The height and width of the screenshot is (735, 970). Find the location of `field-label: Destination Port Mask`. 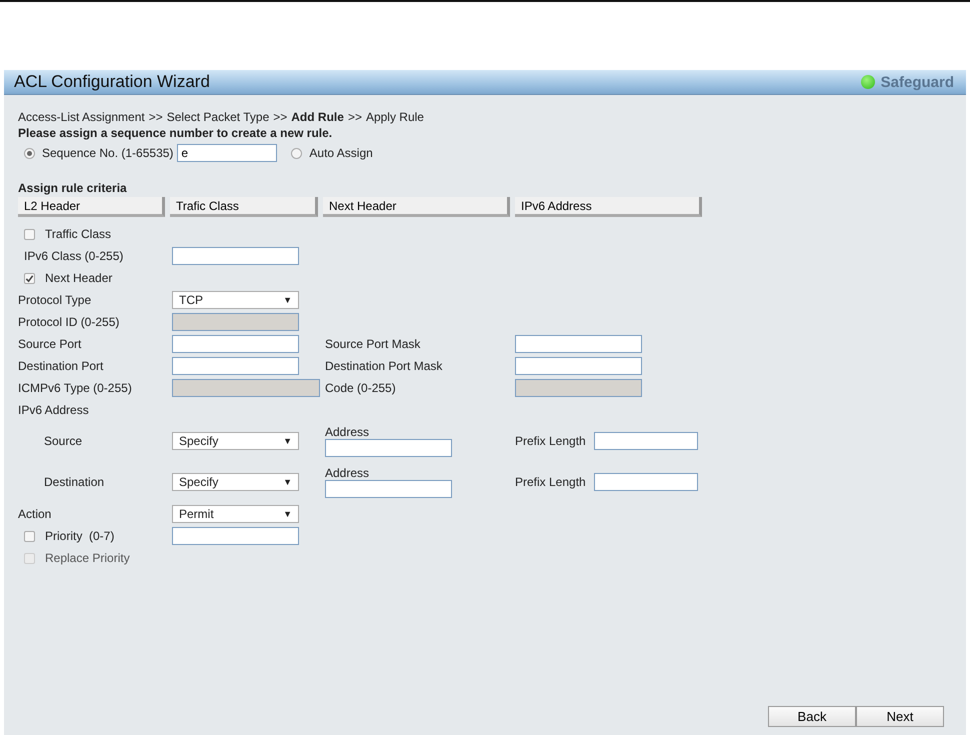

field-label: Destination Port Mask is located at coordinates (384, 366).